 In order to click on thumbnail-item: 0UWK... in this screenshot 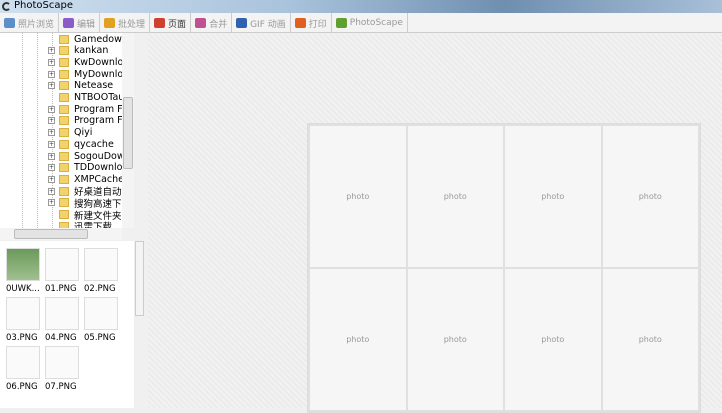, I will do `click(24, 274)`.